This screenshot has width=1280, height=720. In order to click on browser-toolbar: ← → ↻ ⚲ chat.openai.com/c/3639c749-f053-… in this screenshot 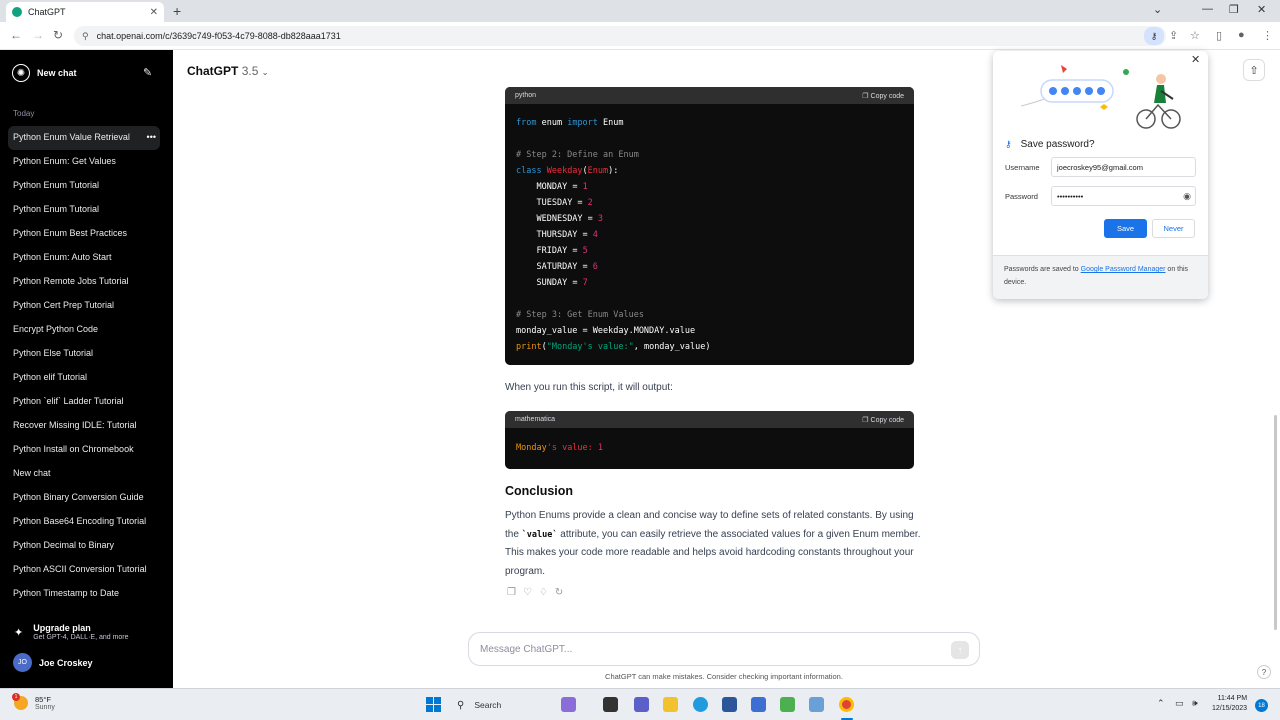, I will do `click(640, 36)`.